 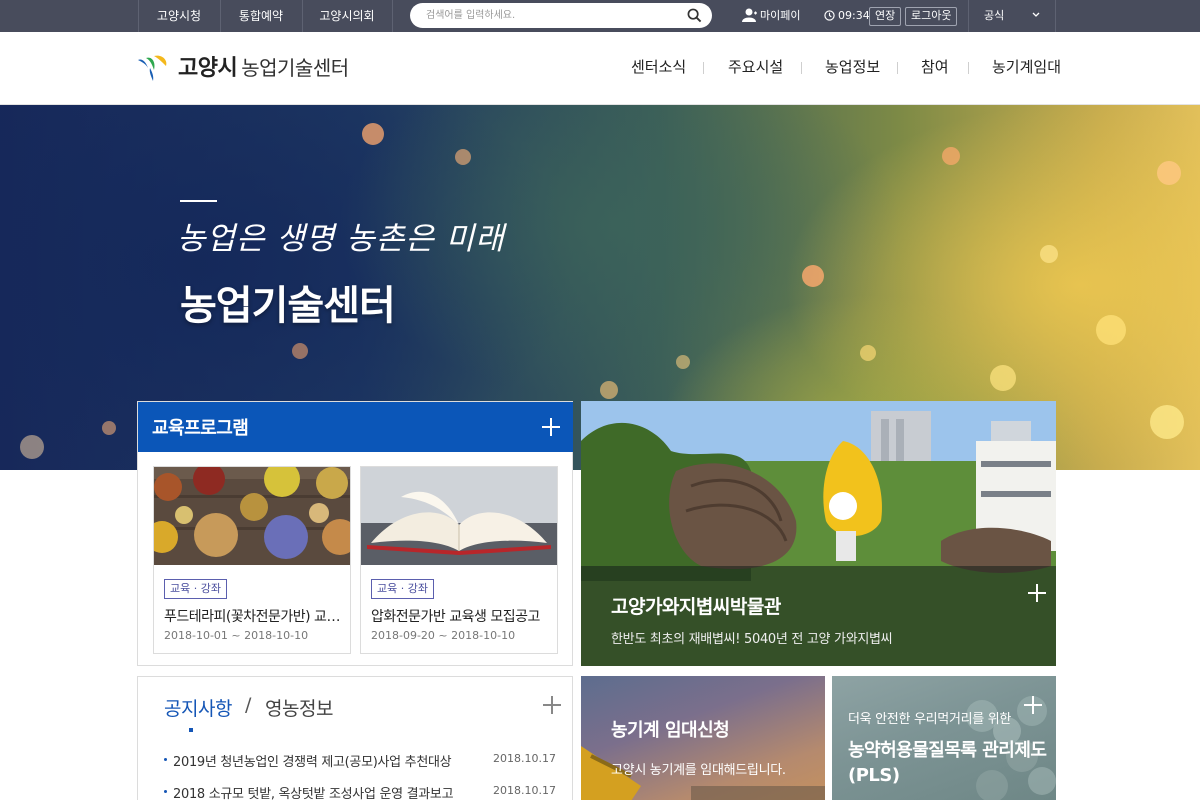 I want to click on education-panel-title: 교육프로그램, so click(x=200, y=428).